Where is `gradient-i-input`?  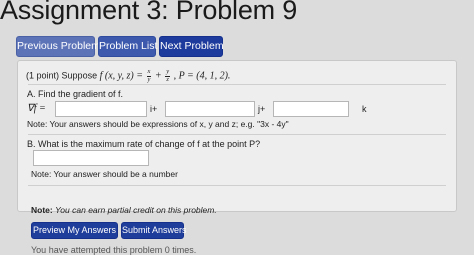 gradient-i-input is located at coordinates (101, 109).